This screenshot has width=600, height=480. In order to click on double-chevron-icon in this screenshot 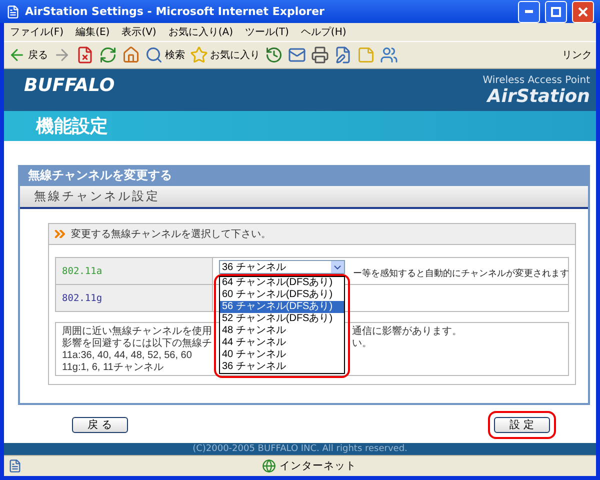, I will do `click(60, 234)`.